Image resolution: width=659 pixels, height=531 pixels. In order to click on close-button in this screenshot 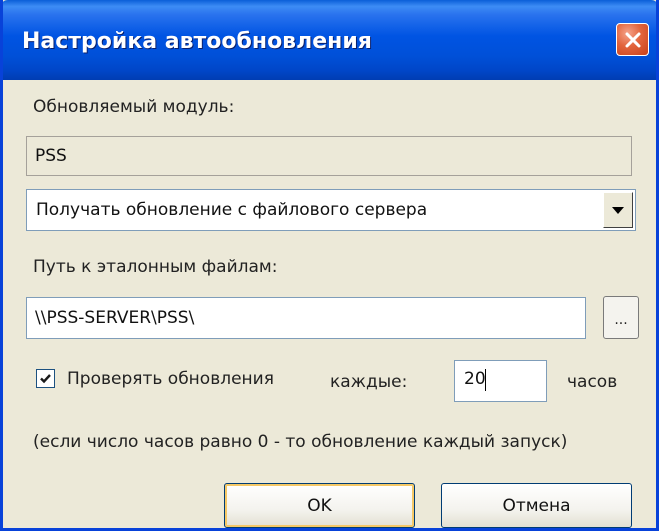, I will do `click(632, 39)`.